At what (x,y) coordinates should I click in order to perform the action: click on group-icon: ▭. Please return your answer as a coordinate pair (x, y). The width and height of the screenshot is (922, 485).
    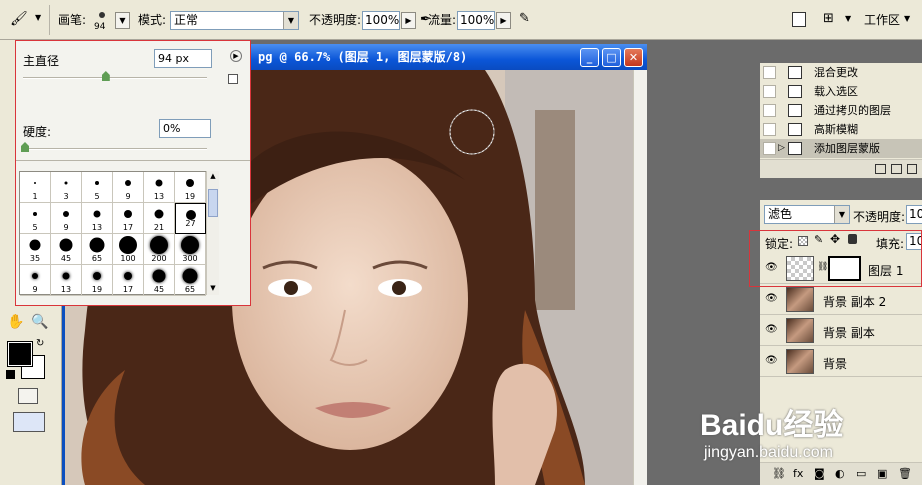
    Looking at the image, I should click on (861, 473).